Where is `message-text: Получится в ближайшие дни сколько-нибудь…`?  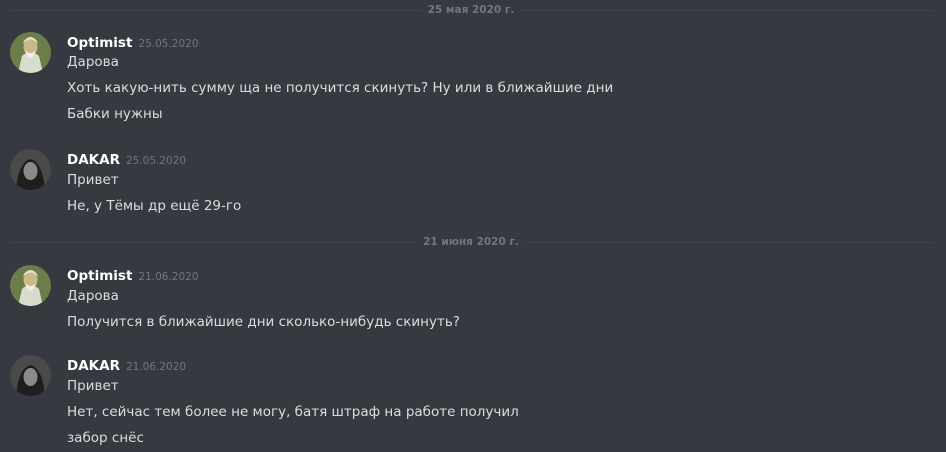 message-text: Получится в ближайшие дни сколько-нибудь… is located at coordinates (263, 322).